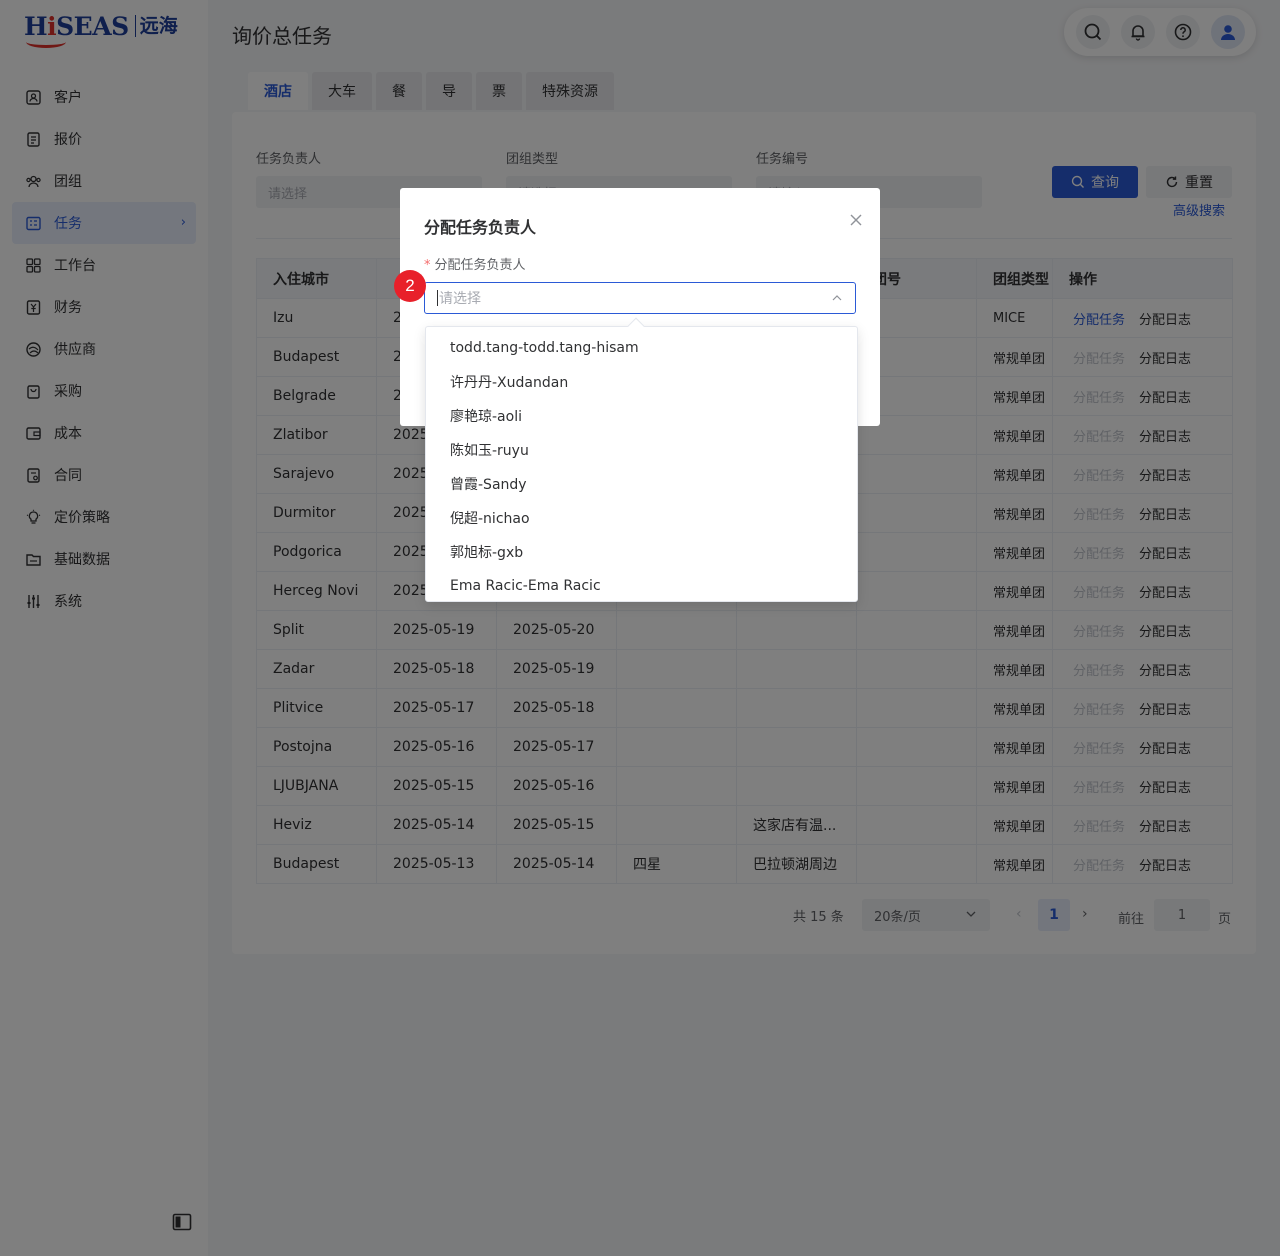  I want to click on dialog-title: 分配任务负责人, so click(480, 227).